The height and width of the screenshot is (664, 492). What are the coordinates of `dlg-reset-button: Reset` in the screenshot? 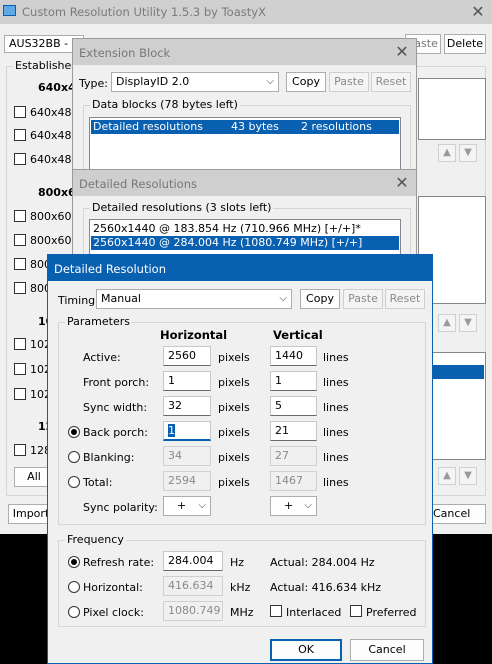 It's located at (405, 299).